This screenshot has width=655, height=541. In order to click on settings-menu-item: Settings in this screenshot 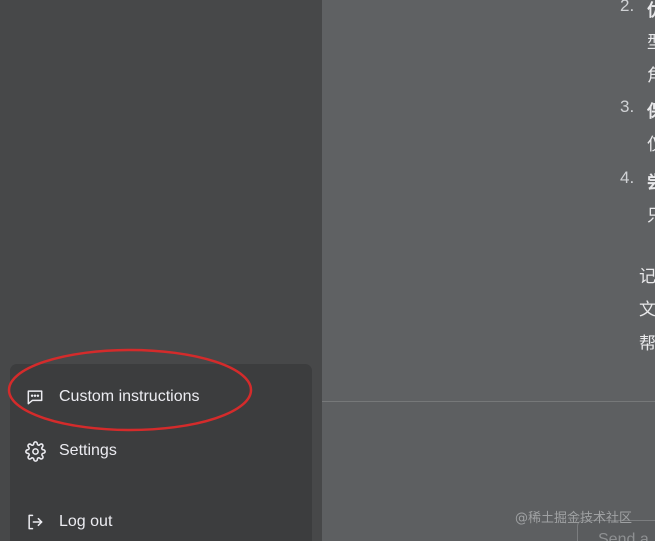, I will do `click(70, 451)`.